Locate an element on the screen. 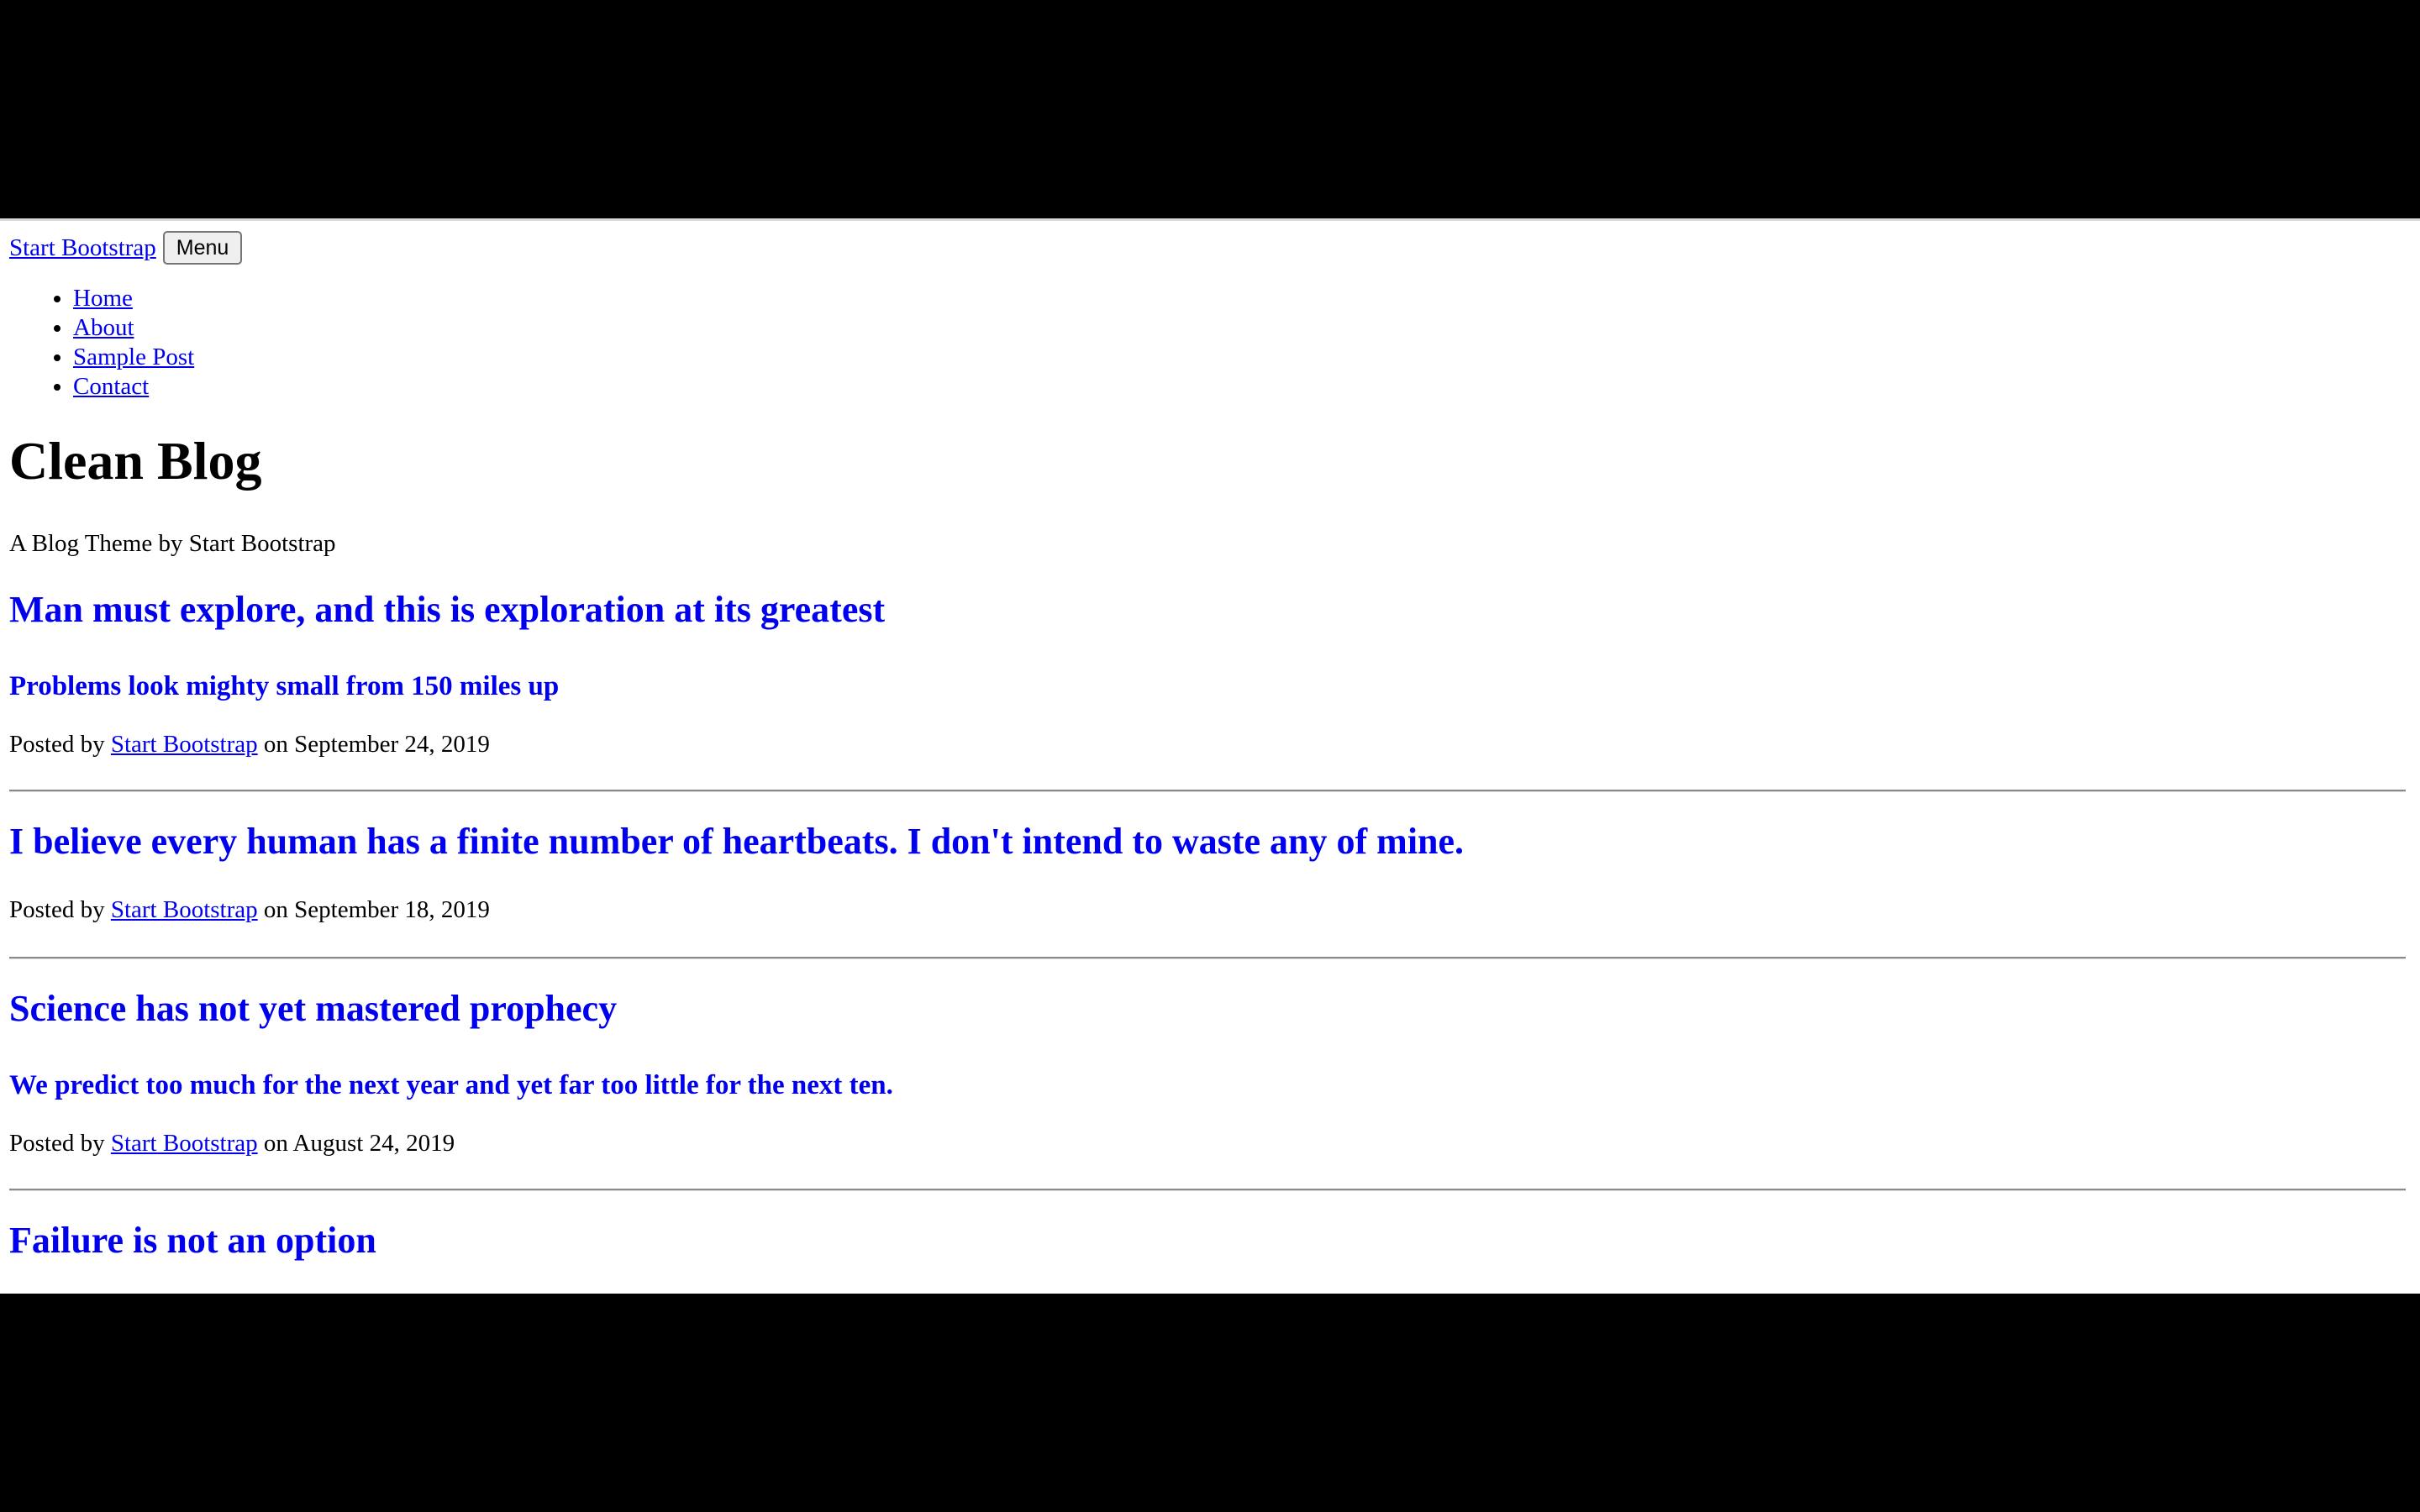 Image resolution: width=2420 pixels, height=1512 pixels. navbar-brand-link: Start Bootstrap is located at coordinates (82, 247).